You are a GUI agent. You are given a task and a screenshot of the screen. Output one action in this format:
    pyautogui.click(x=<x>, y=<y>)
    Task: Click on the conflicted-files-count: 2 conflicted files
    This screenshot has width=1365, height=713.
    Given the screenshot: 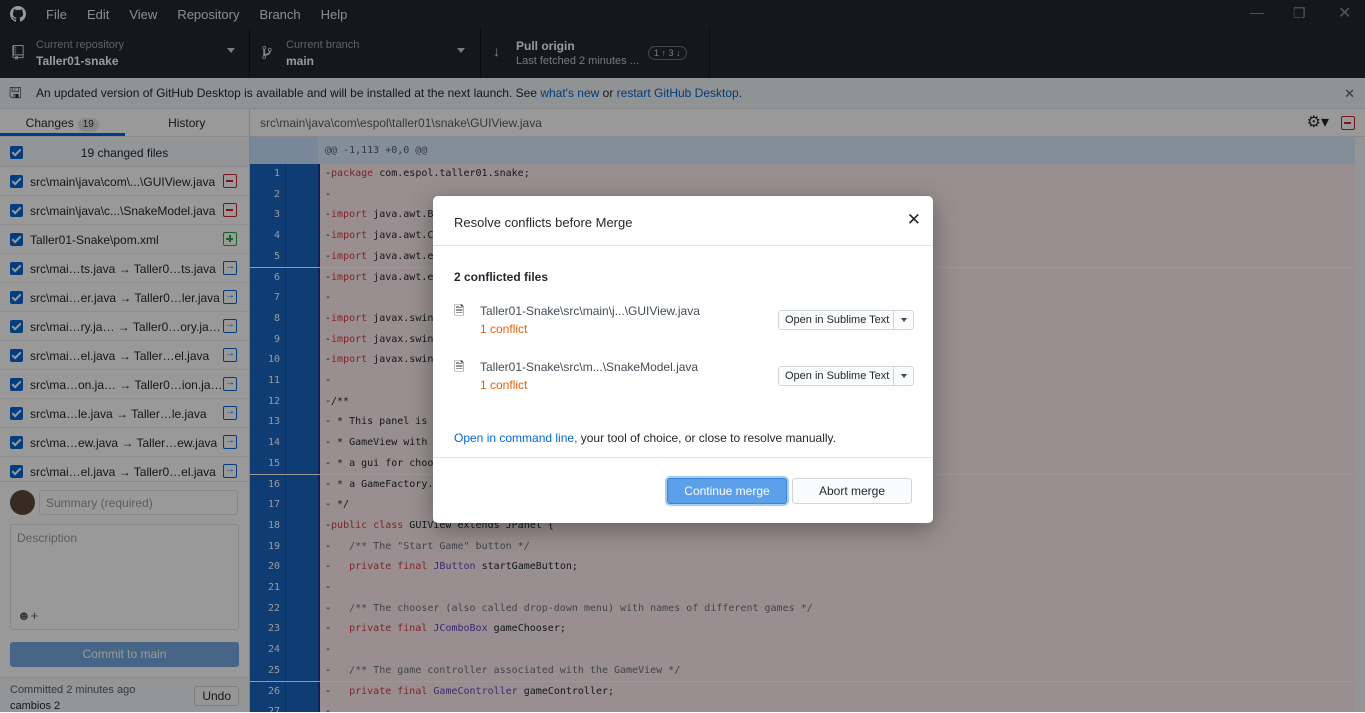 What is the action you would take?
    pyautogui.click(x=501, y=277)
    